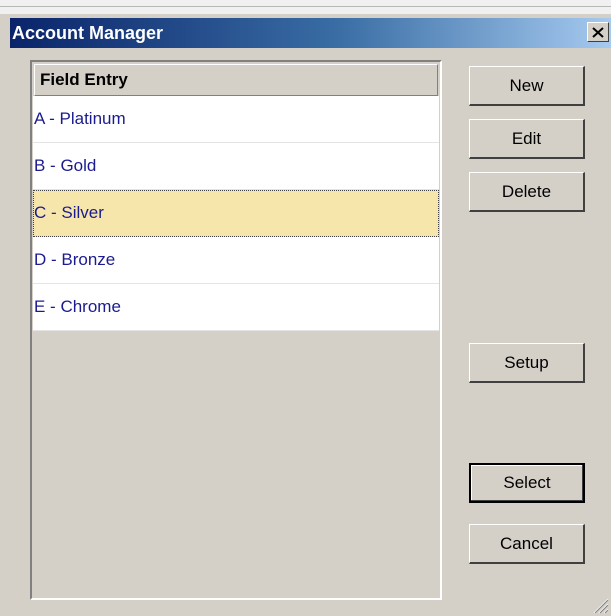 The image size is (611, 616). Describe the element at coordinates (88, 33) in the screenshot. I see `window-title: Account Manager` at that location.